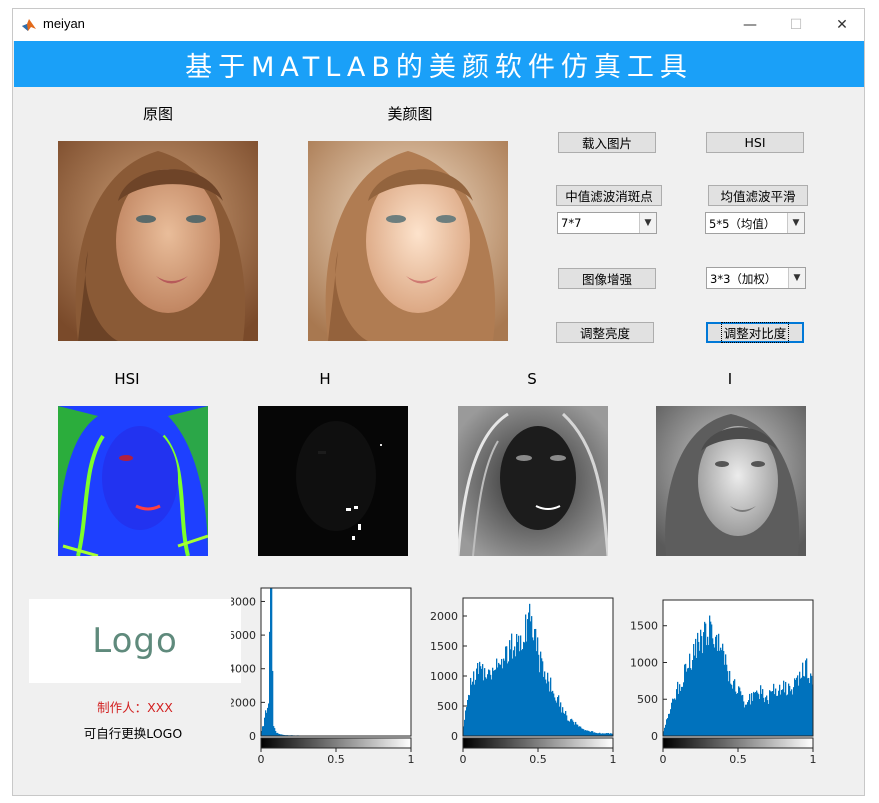 This screenshot has height=803, width=879. Describe the element at coordinates (532, 379) in the screenshot. I see `s-label: S` at that location.